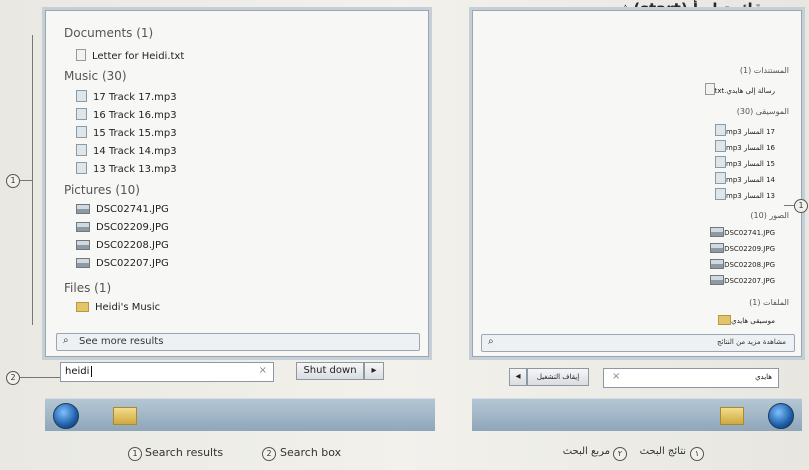  What do you see at coordinates (697, 454) in the screenshot?
I see `caption-1-number-ar: ١` at bounding box center [697, 454].